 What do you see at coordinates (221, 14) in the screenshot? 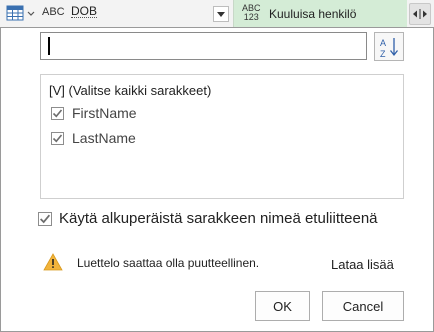
I see `chevron-down-icon` at bounding box center [221, 14].